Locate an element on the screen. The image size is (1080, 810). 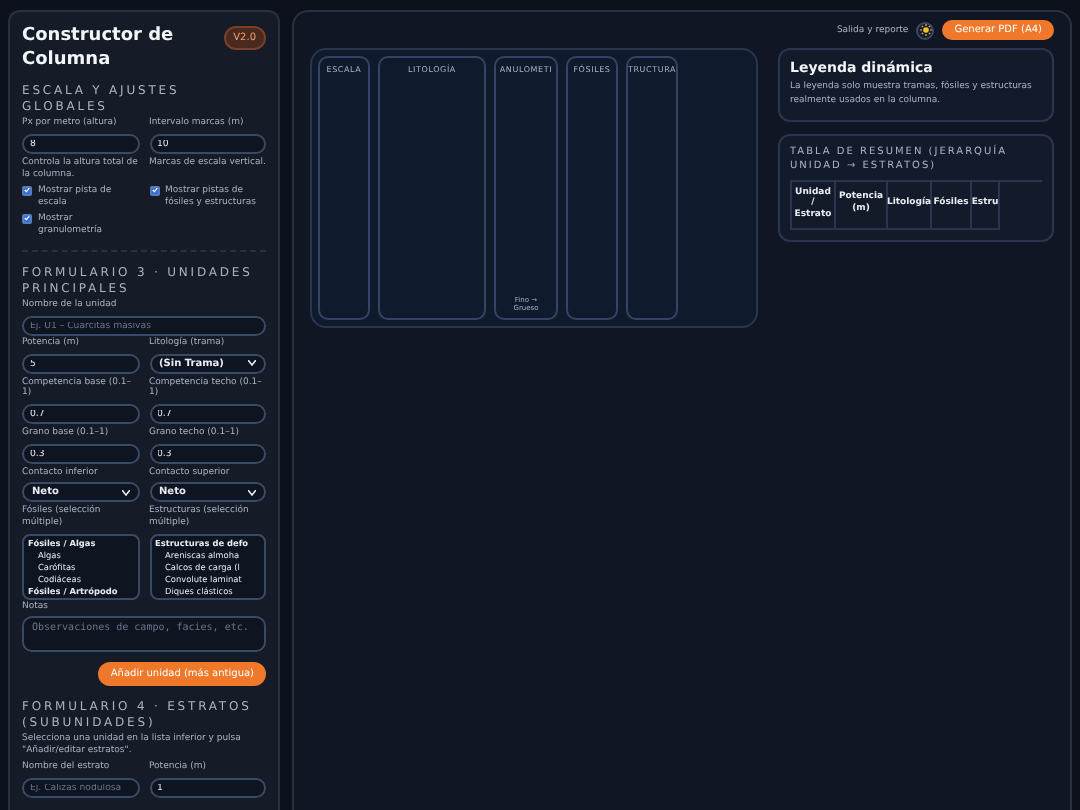
app-title: Constructor de Columna is located at coordinates (99, 49).